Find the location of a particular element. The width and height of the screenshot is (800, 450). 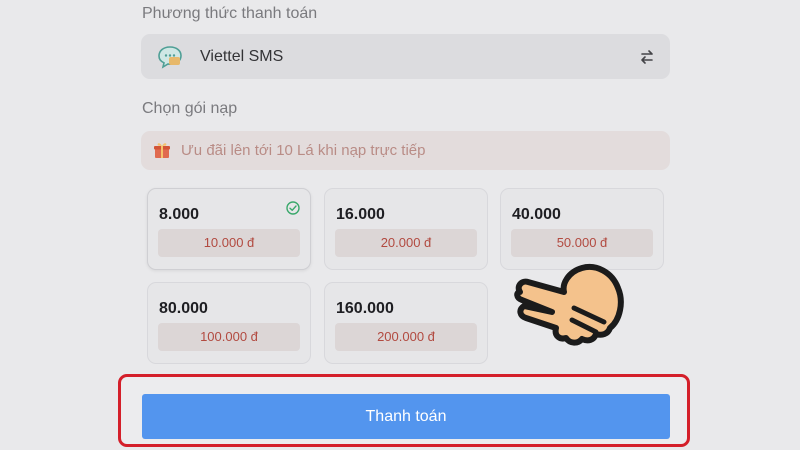

gift-icon is located at coordinates (162, 150).